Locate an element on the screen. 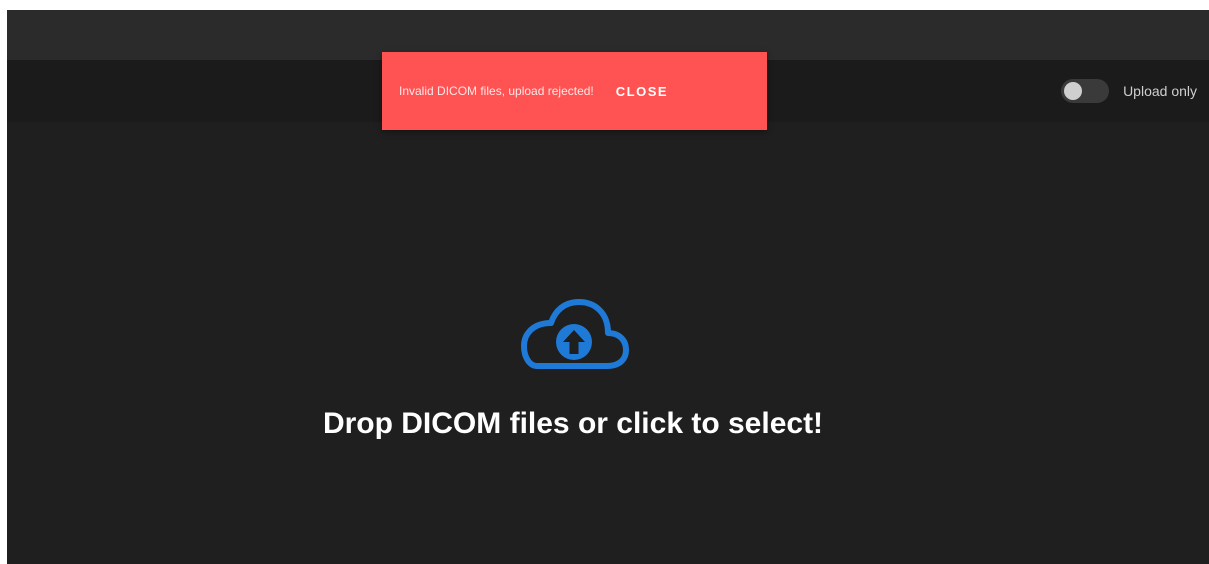  upload-only-label: Upload only is located at coordinates (1160, 91).